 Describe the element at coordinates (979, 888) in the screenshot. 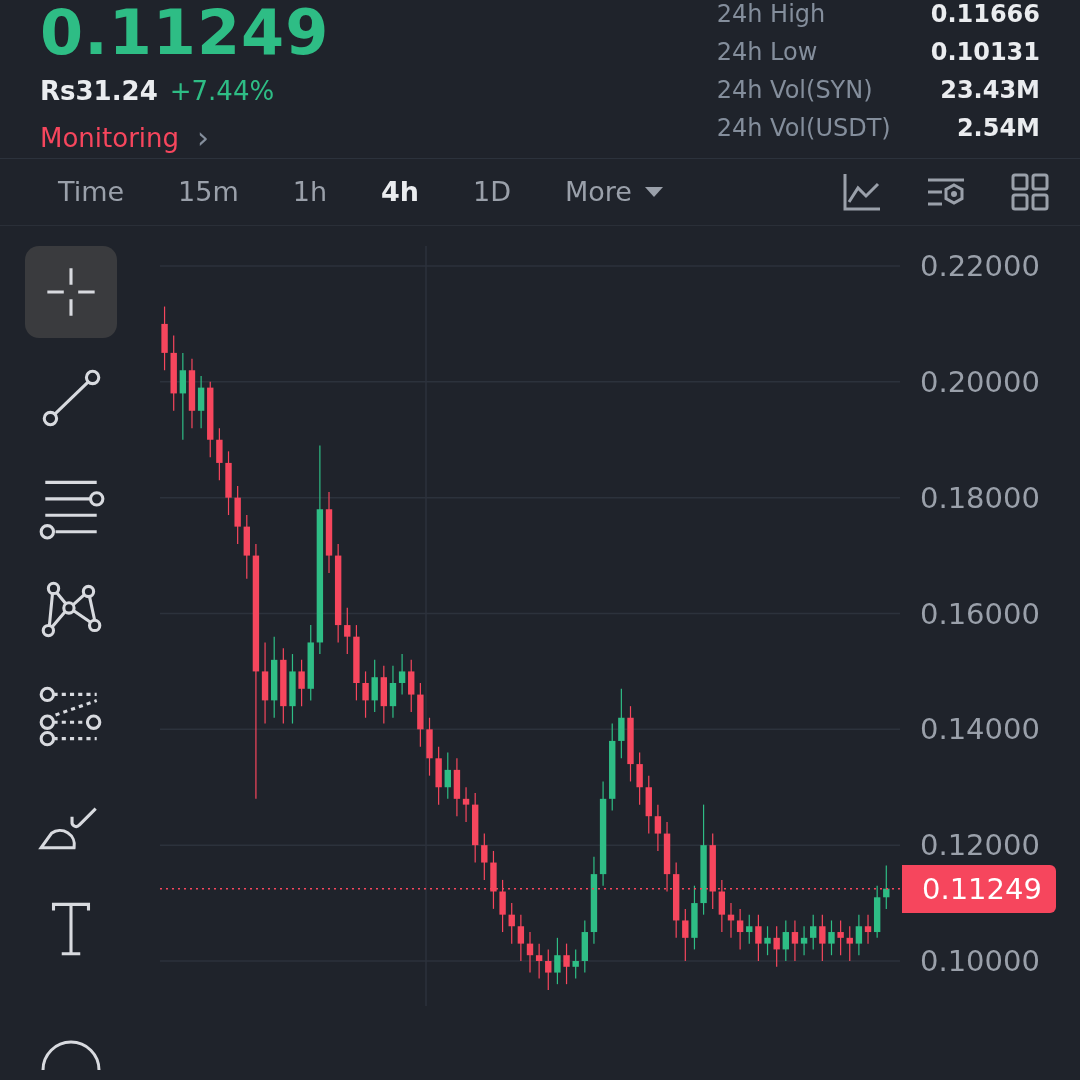

I see `last-price-tag: 0.11249` at that location.